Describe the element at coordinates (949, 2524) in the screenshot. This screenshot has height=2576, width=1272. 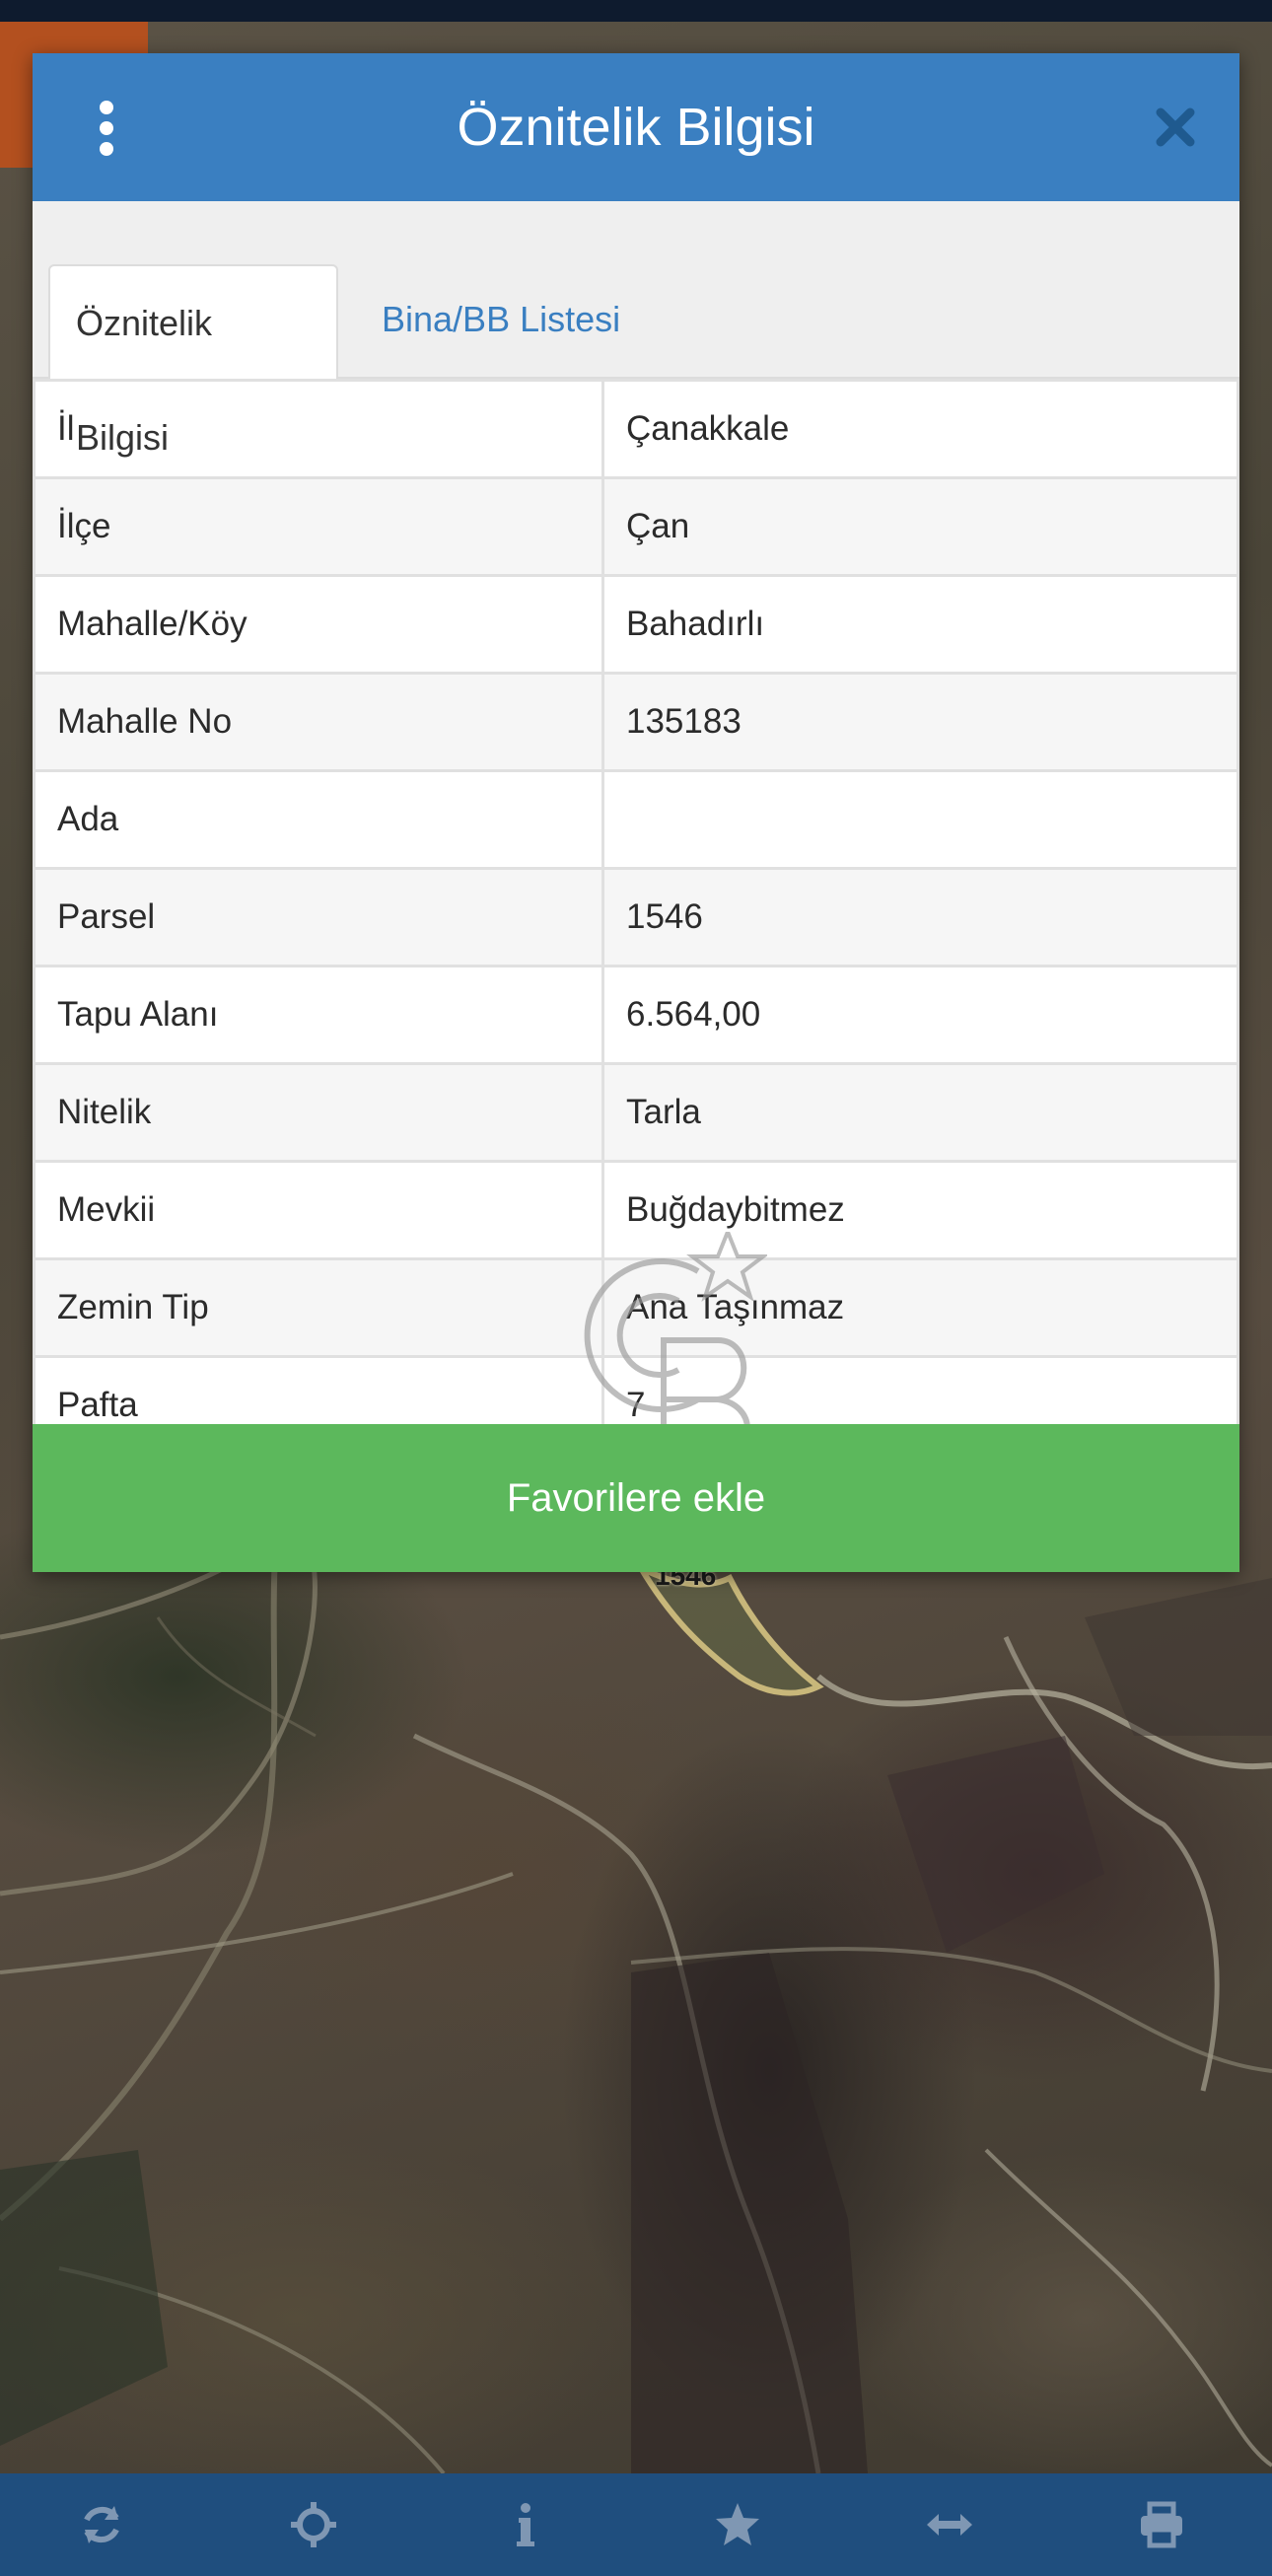
I see `measure-icon` at that location.